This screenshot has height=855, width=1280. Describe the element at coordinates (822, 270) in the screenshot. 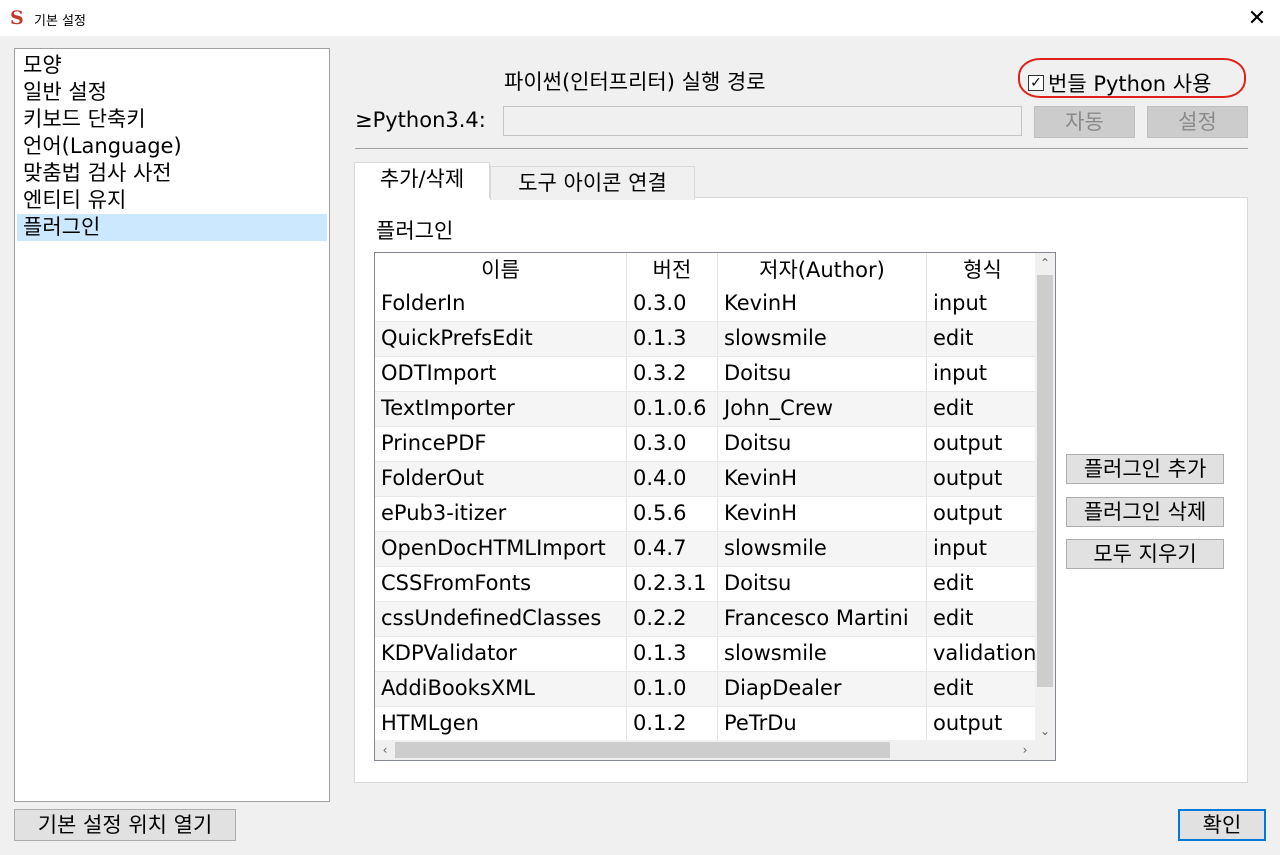

I see `column-header-author: 저자(Author)` at that location.